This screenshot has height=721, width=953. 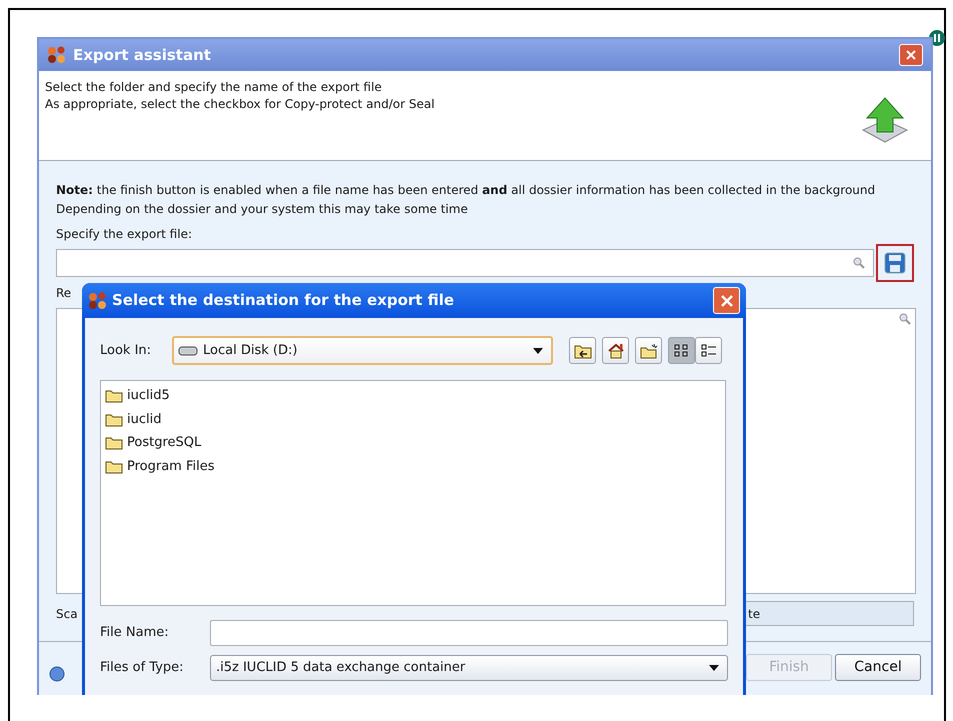 What do you see at coordinates (469, 633) in the screenshot?
I see `file-name-field` at bounding box center [469, 633].